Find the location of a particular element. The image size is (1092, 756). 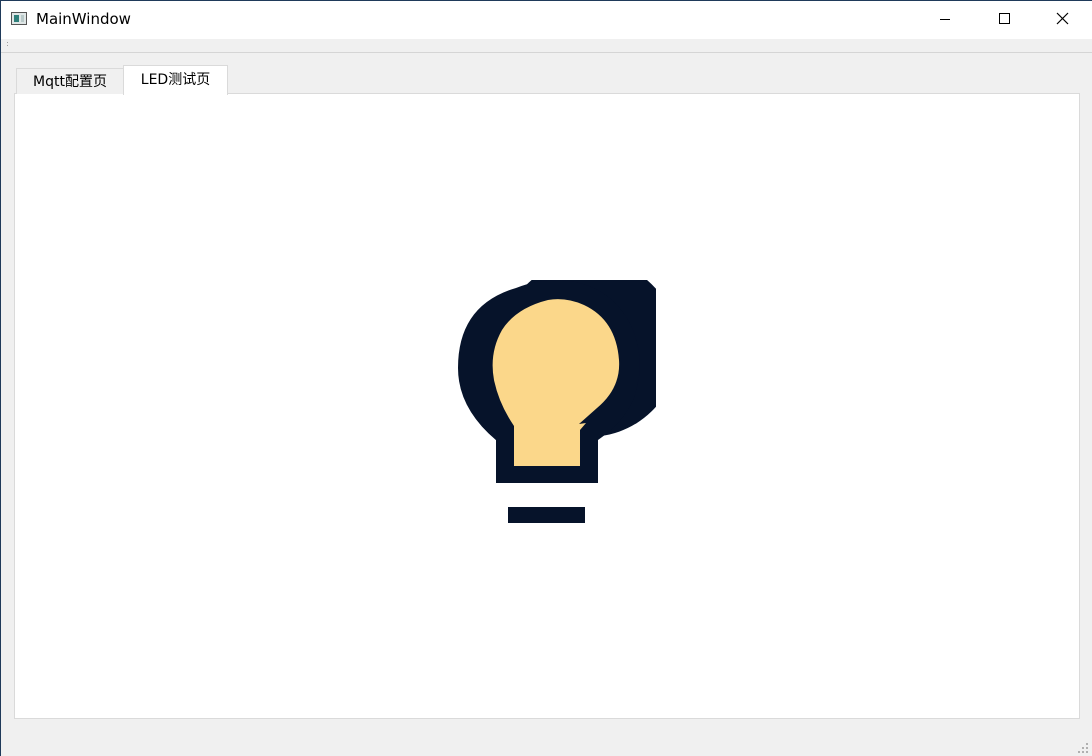

menu-bar is located at coordinates (546, 46).